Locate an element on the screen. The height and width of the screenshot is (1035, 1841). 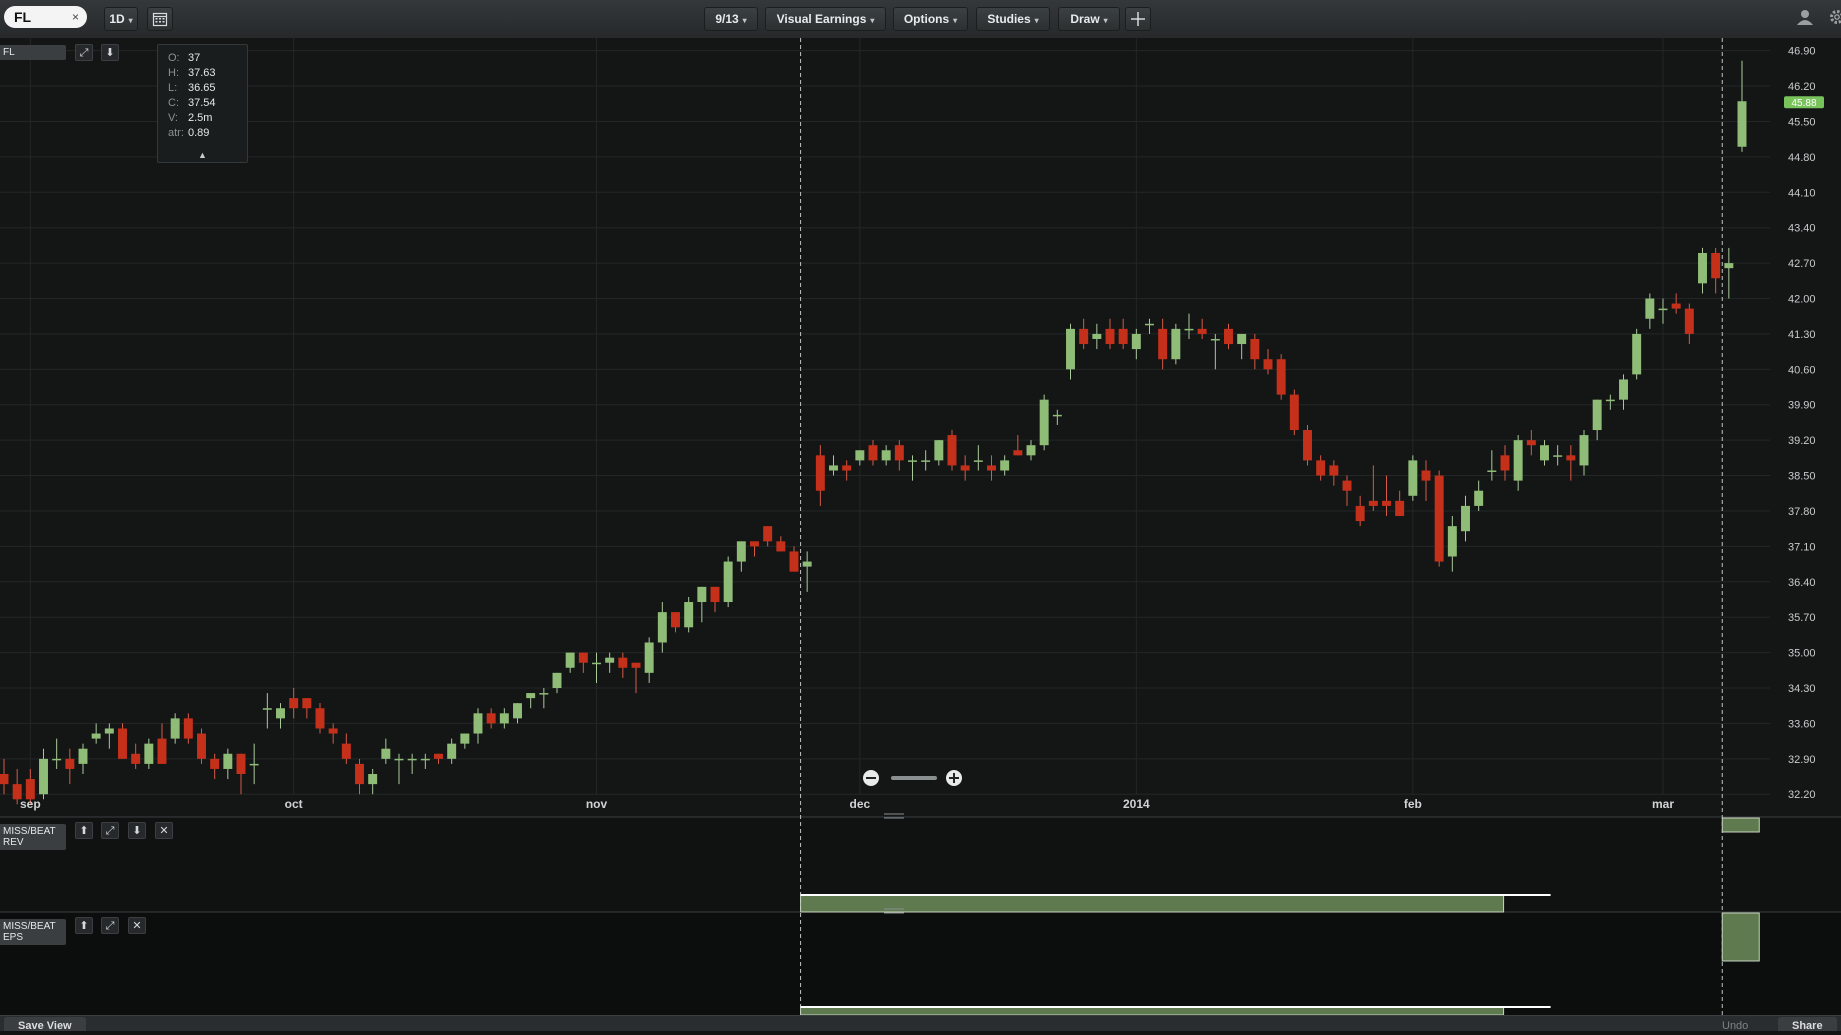
calendar-icon is located at coordinates (160, 19).